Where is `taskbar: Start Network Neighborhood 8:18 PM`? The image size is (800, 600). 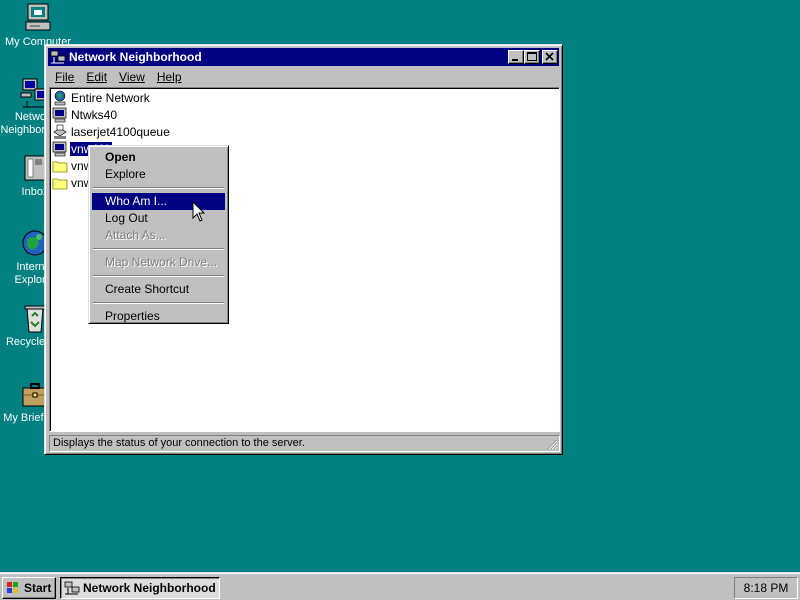 taskbar: Start Network Neighborhood 8:18 PM is located at coordinates (400, 586).